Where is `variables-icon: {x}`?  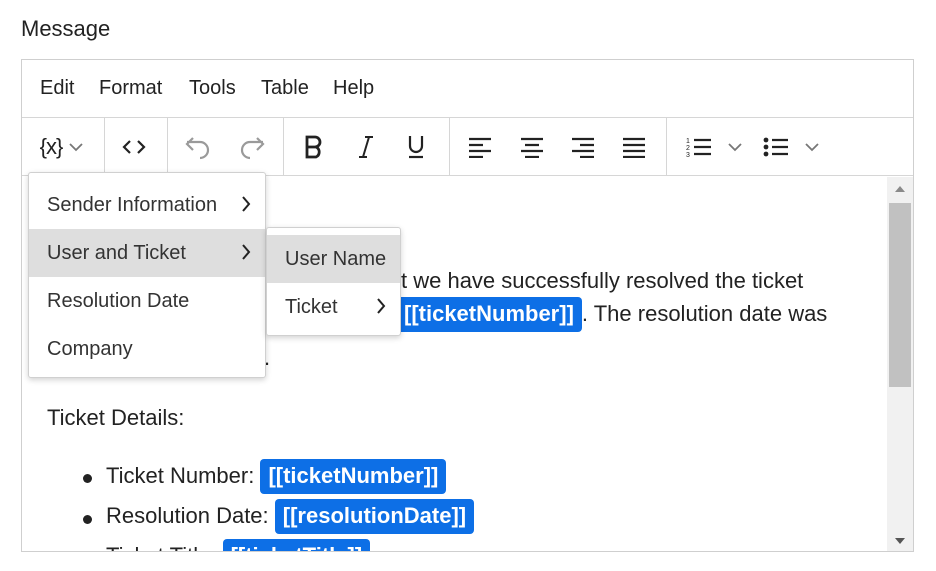 variables-icon: {x} is located at coordinates (51, 146).